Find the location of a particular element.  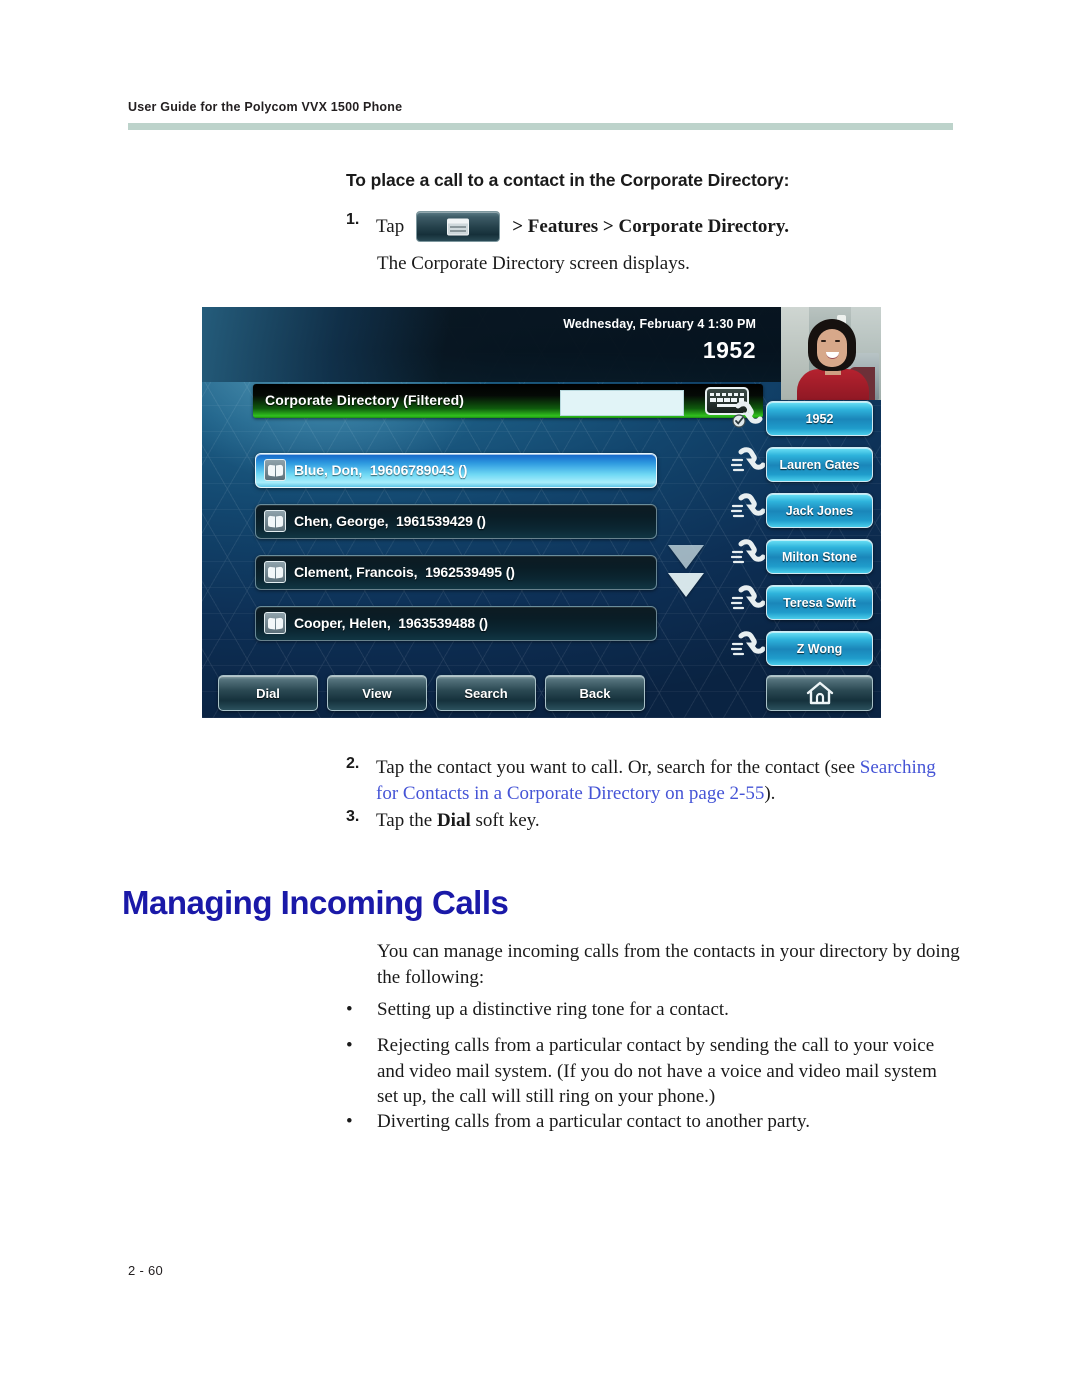

soft-key-search: Search is located at coordinates (486, 693).